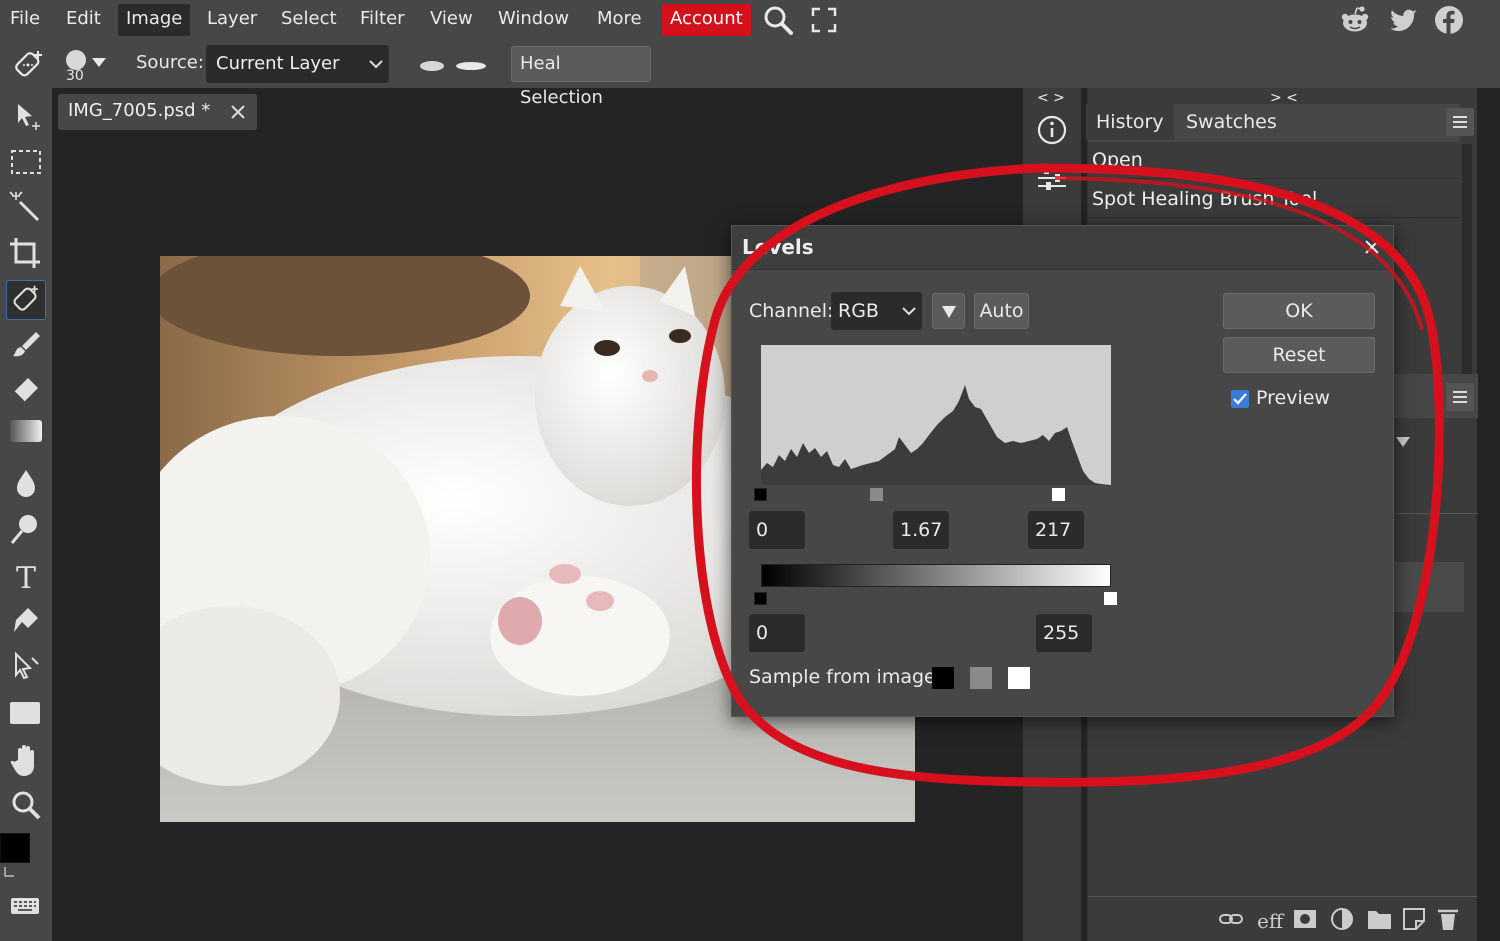 This screenshot has height=941, width=1500. What do you see at coordinates (858, 311) in the screenshot?
I see `channel-select-value: RGB` at bounding box center [858, 311].